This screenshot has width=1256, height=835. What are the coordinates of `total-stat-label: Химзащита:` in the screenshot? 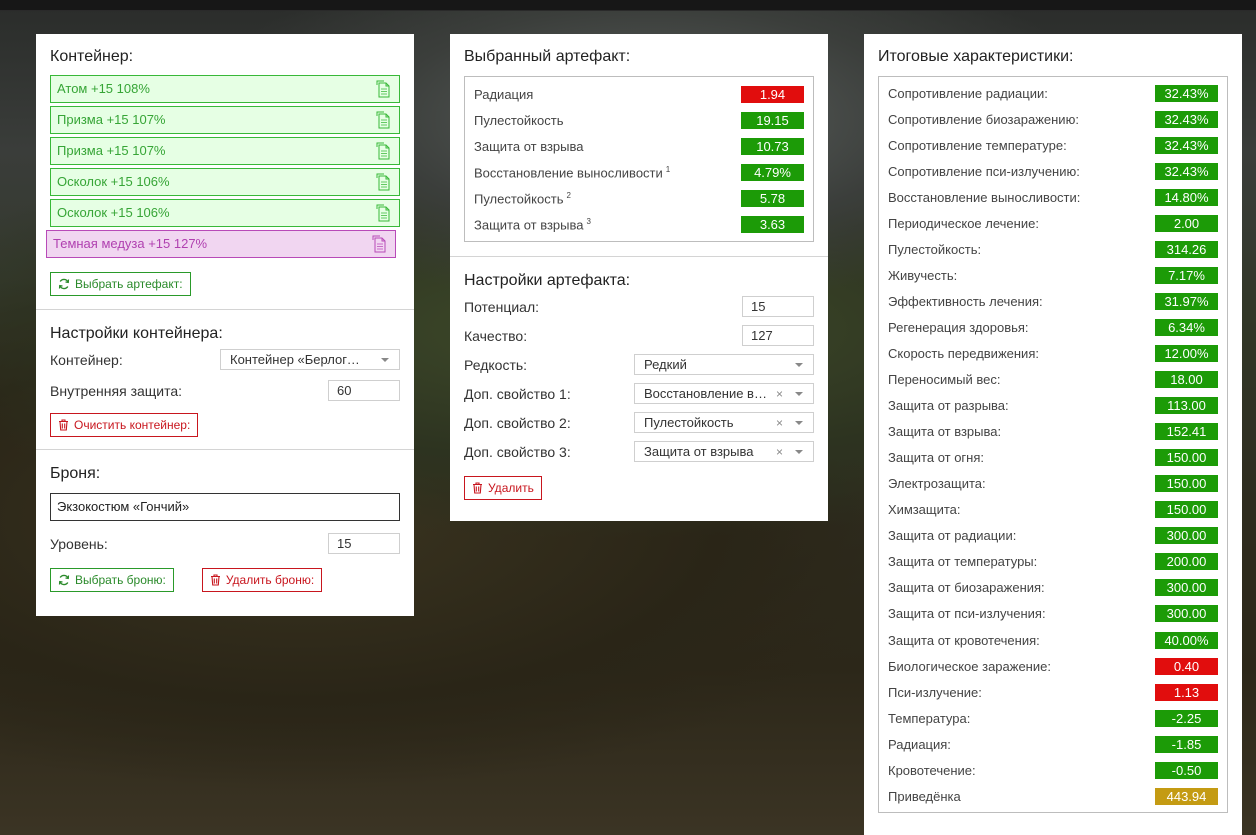 It's located at (924, 510).